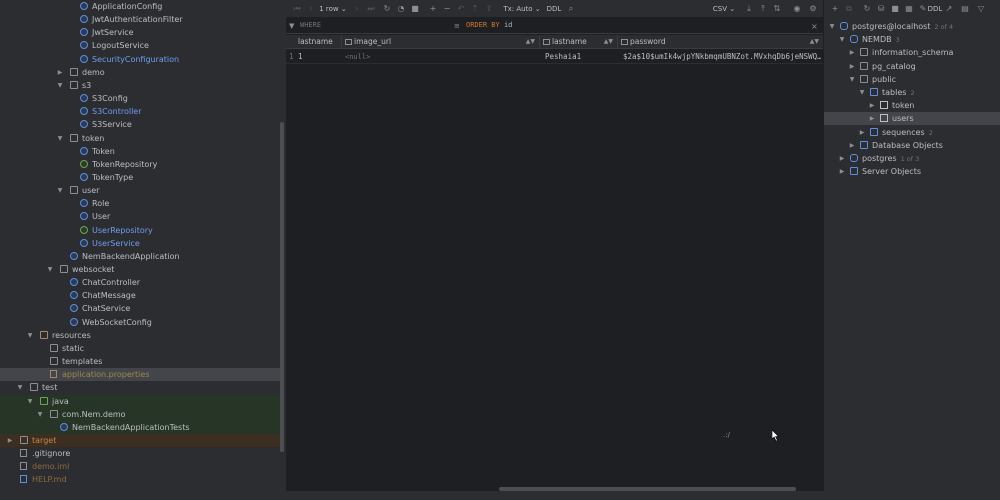 This screenshot has width=1000, height=500. Describe the element at coordinates (912, 171) in the screenshot. I see `db-tree-item: ▶ Server Objects` at that location.